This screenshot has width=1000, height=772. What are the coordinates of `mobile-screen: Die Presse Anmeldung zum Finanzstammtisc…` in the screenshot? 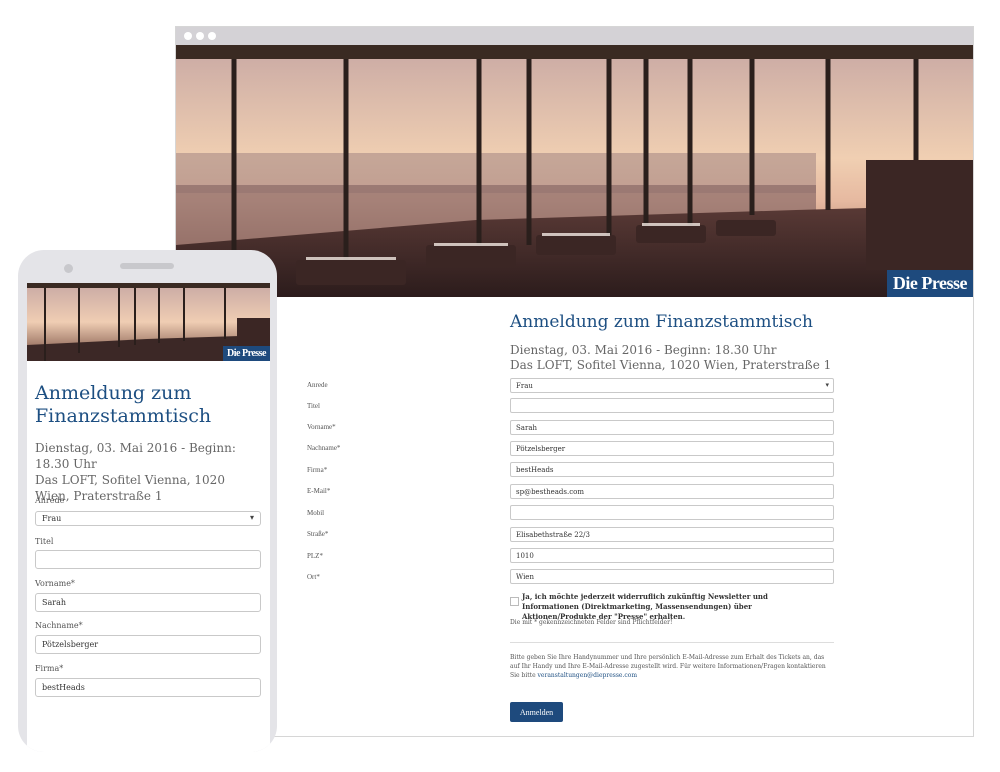 It's located at (148, 517).